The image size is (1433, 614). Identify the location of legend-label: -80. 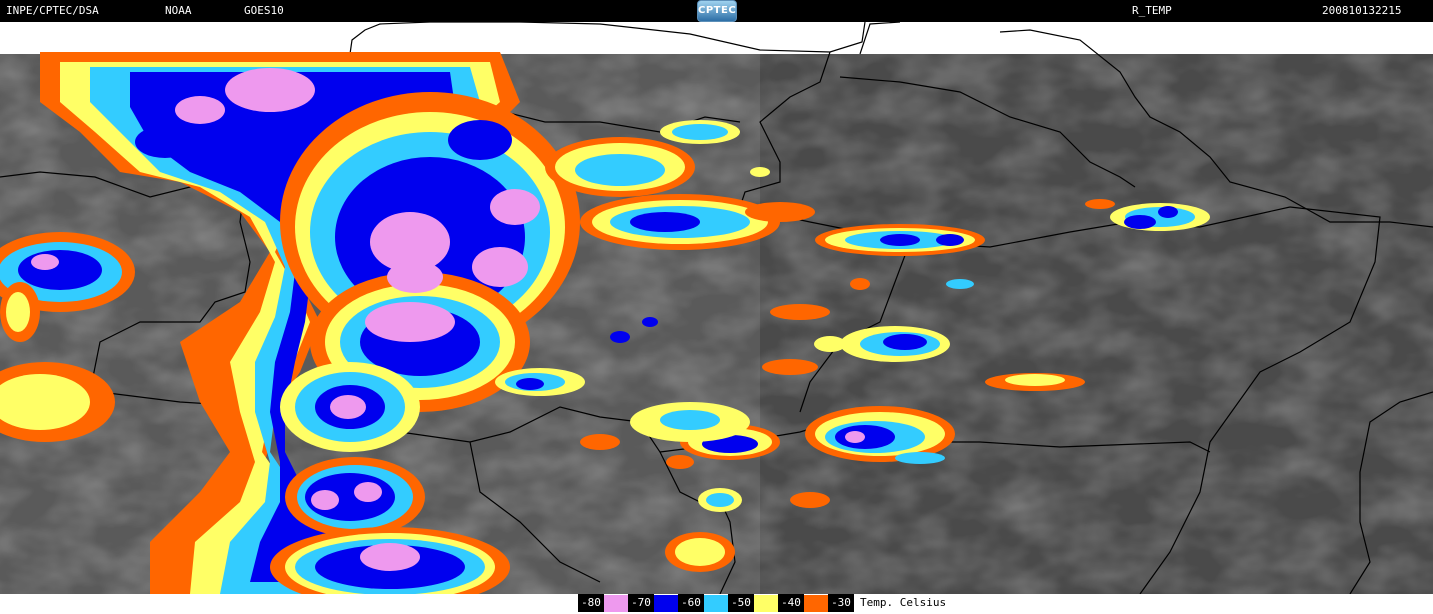
(591, 603).